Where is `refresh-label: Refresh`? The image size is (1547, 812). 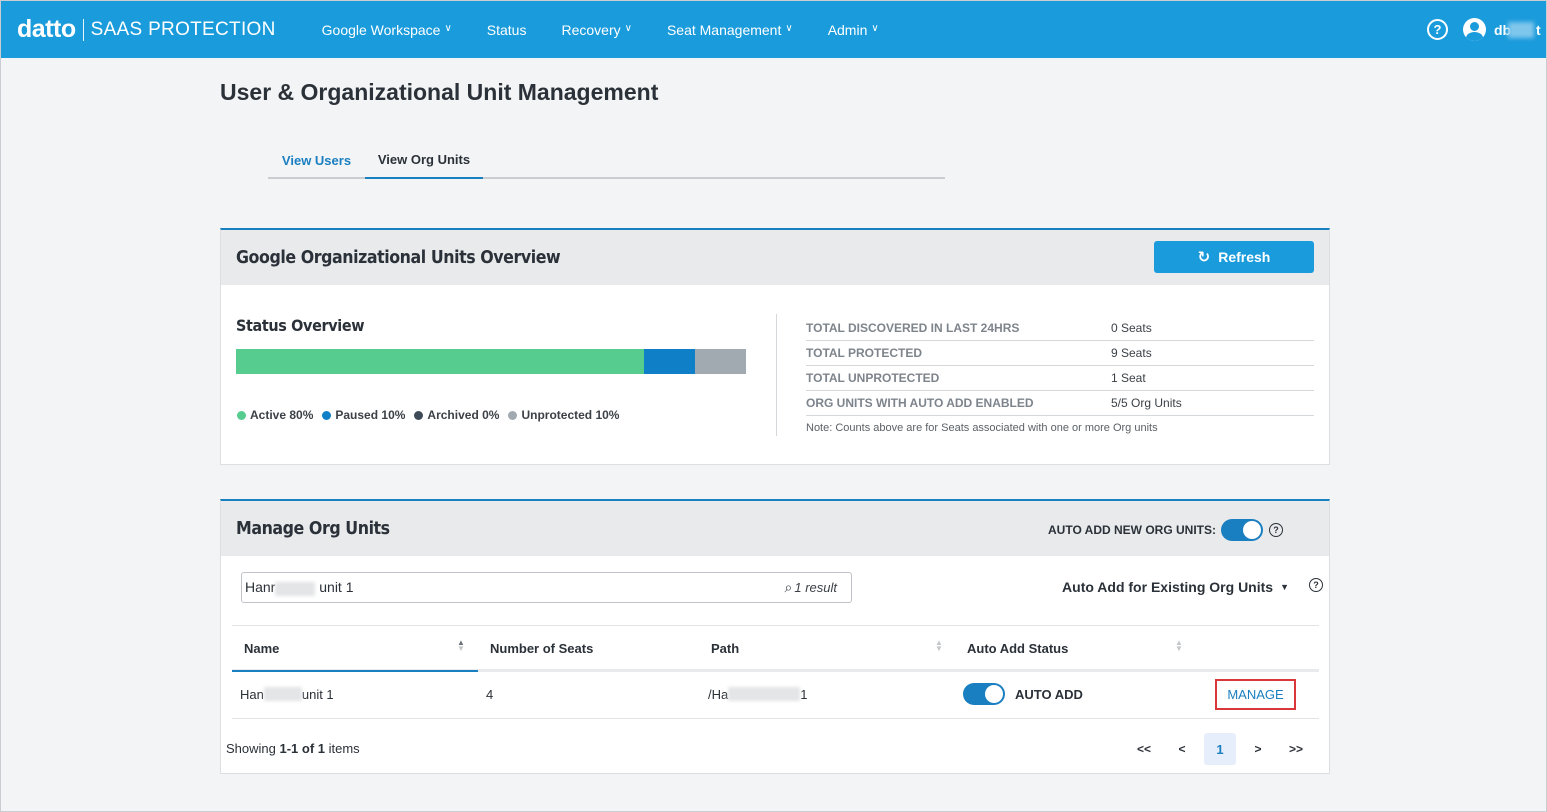 refresh-label: Refresh is located at coordinates (1244, 257).